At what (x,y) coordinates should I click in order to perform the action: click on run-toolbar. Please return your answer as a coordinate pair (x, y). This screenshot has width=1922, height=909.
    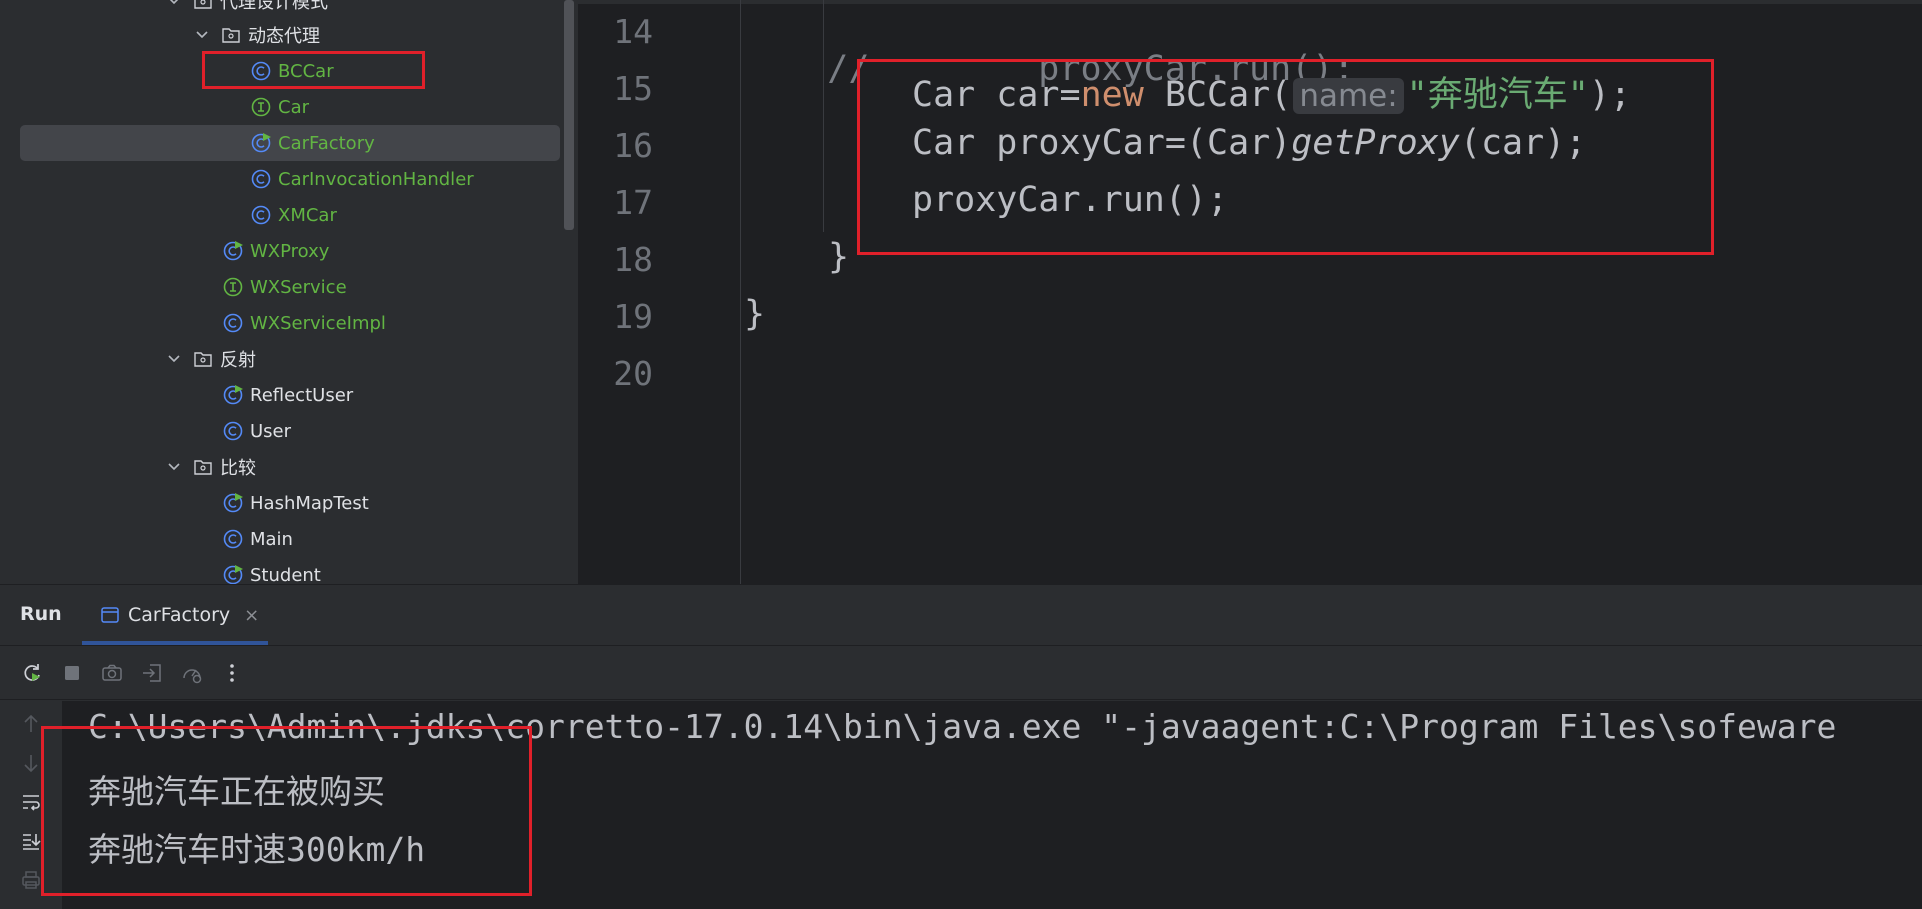
    Looking at the image, I should click on (961, 673).